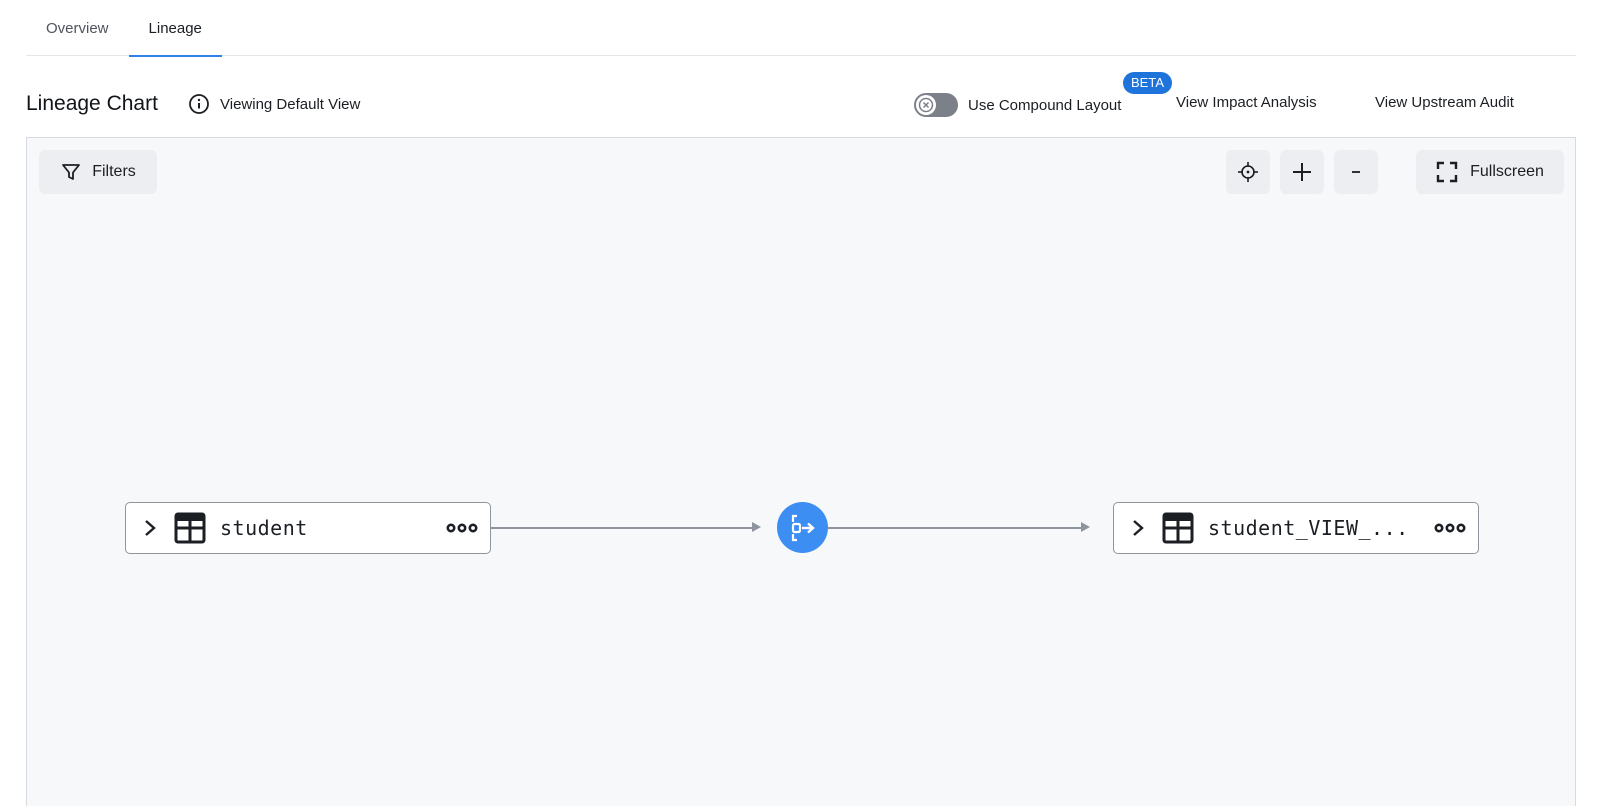 This screenshot has height=806, width=1600. I want to click on fullscreen-button: Fullscreen, so click(1490, 172).